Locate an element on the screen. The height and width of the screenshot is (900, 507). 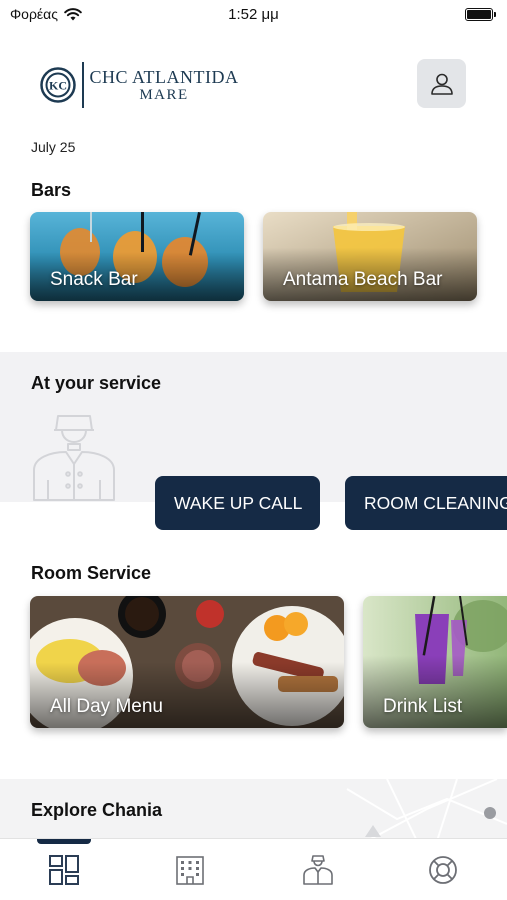
user-icon is located at coordinates (441, 84).